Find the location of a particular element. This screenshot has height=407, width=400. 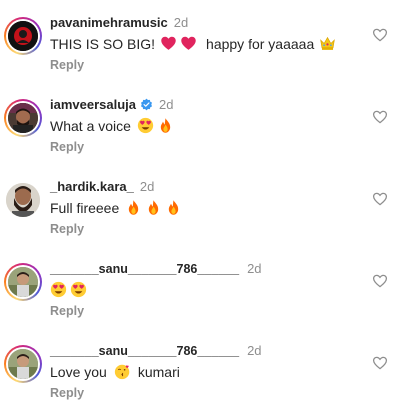

comment-text: Full fireeee is located at coordinates (116, 207).